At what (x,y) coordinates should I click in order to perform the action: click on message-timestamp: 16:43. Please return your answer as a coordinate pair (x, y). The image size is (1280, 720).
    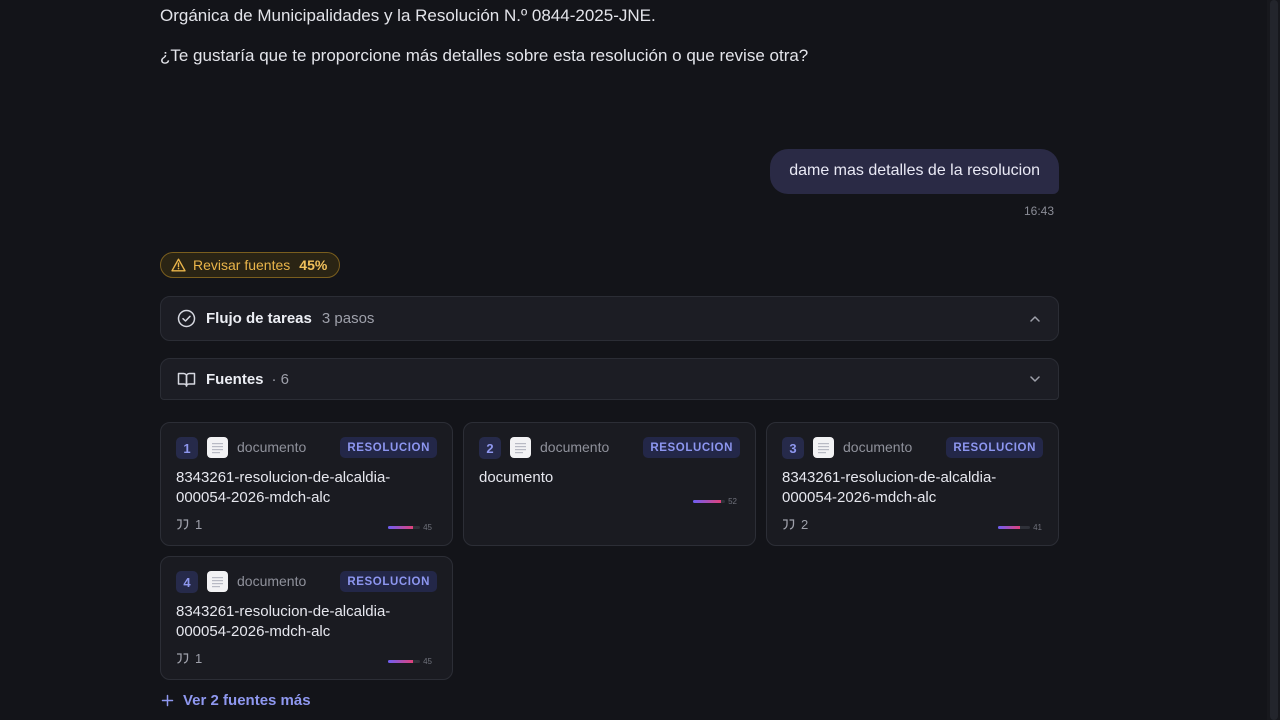
    Looking at the image, I should click on (1038, 211).